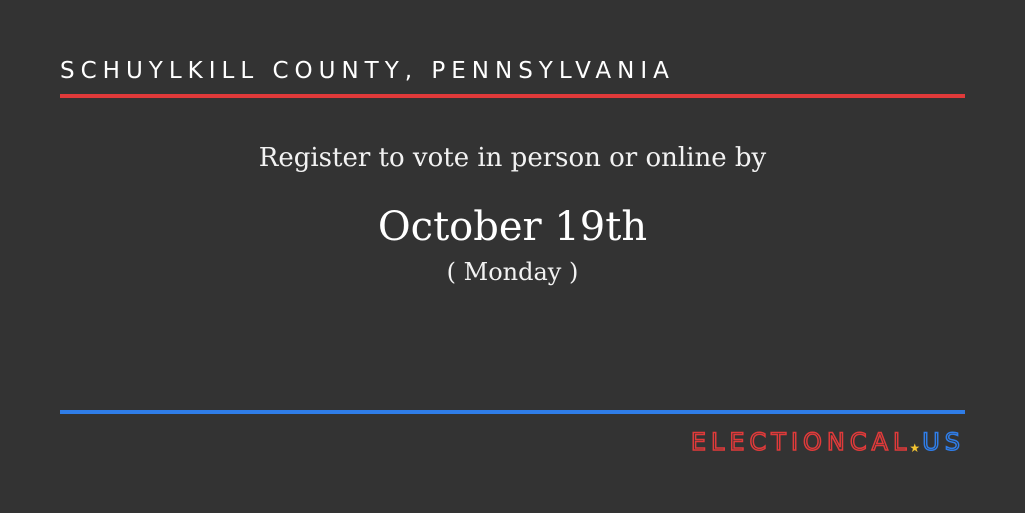 This screenshot has height=513, width=1025. What do you see at coordinates (512, 272) in the screenshot?
I see `deadline-weekday: ( Monday )` at bounding box center [512, 272].